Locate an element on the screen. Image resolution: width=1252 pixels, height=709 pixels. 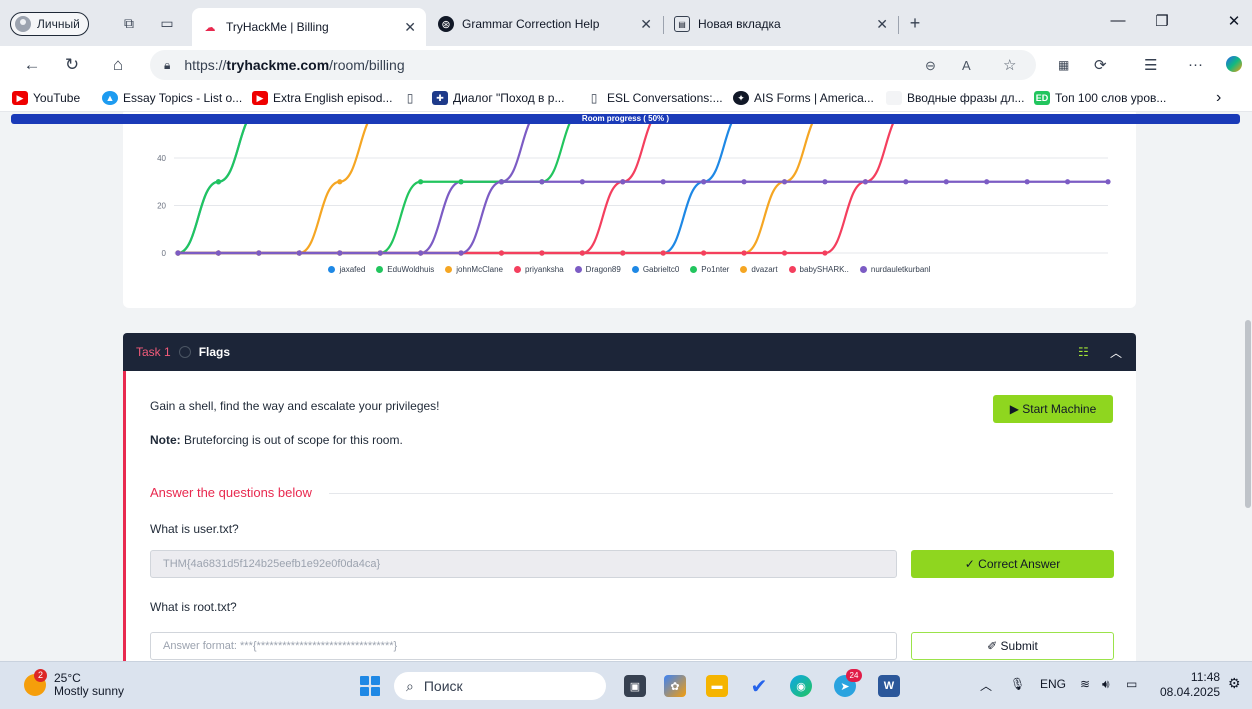
more-menu-icon: ··· is located at coordinates (1195, 64).